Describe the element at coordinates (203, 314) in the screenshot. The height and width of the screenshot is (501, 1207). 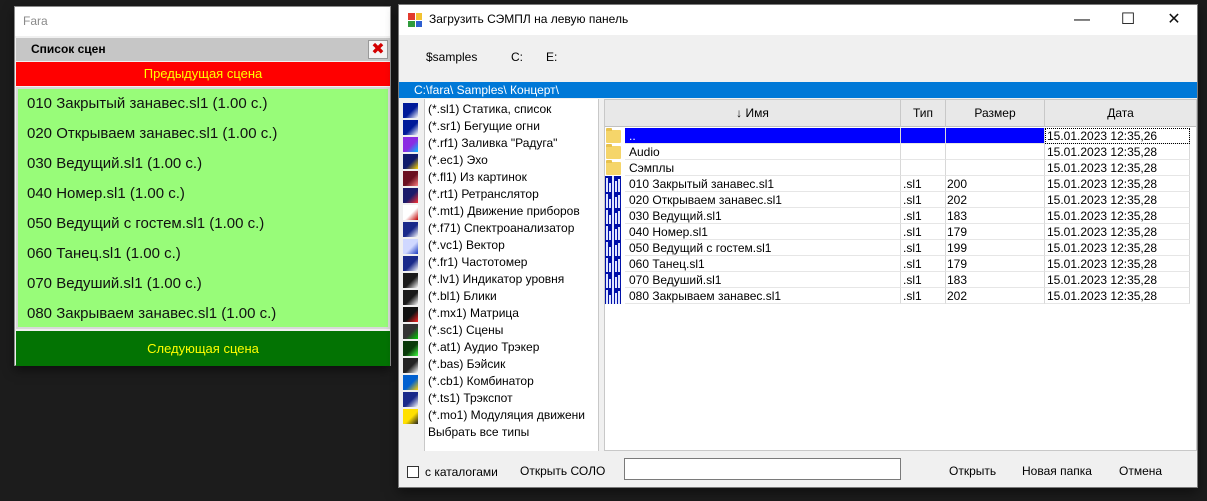
I see `scene-item: 080 Закрываем занавес.sl1 (1.00 с.)` at that location.